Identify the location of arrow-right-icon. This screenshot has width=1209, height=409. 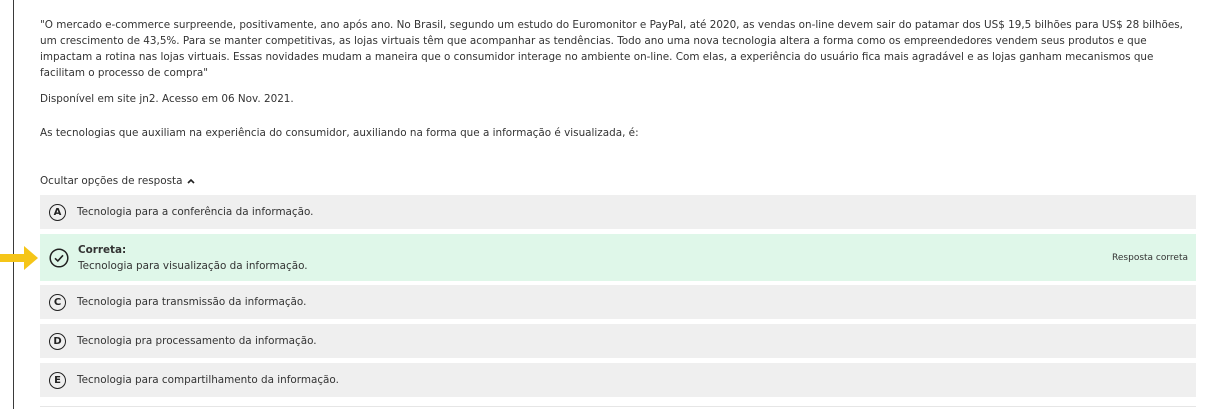
(19, 258).